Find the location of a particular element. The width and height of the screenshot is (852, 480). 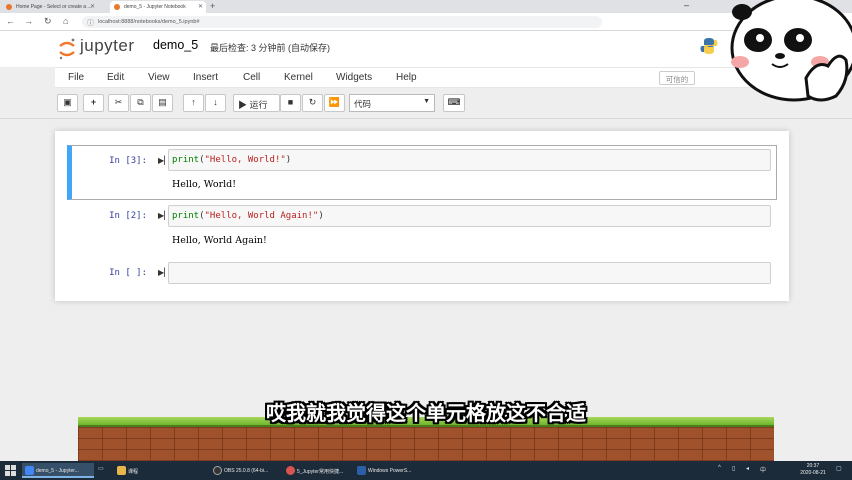

browser-tab-notebook: demo_5 - Jupyter Notebook ✕ is located at coordinates (158, 7).